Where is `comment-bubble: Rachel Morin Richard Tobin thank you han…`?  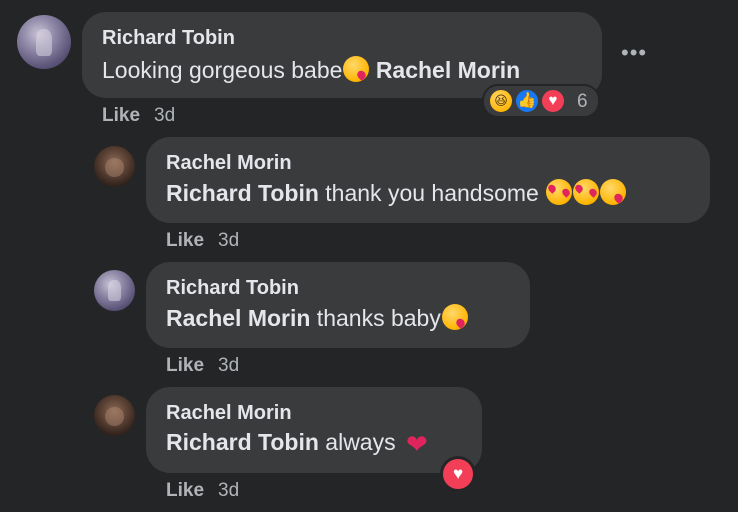 comment-bubble: Rachel Morin Richard Tobin thank you han… is located at coordinates (428, 180).